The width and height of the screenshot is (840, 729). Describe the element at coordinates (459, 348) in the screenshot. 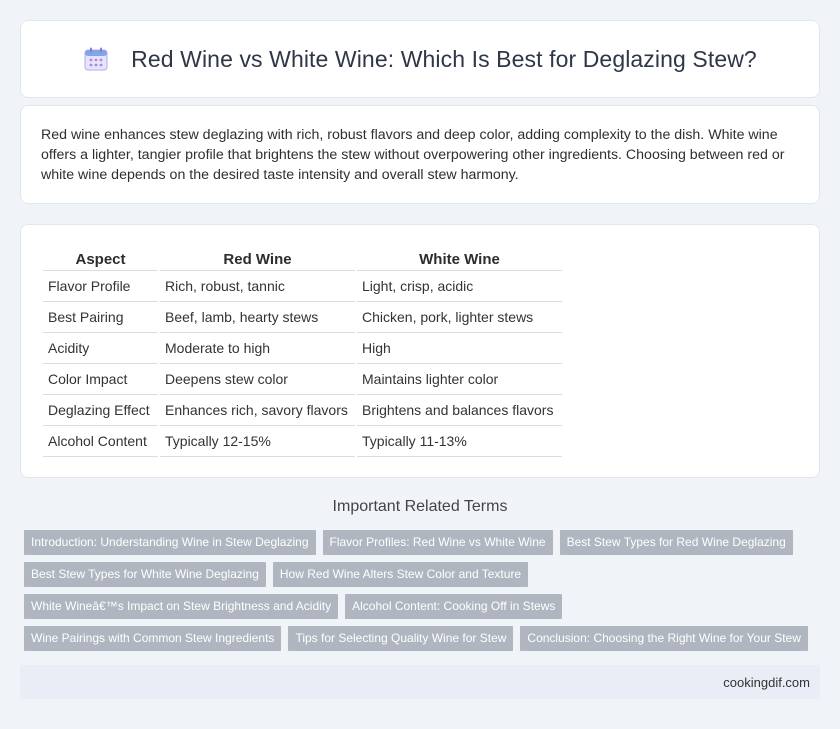

I see `table-cell: High` at that location.